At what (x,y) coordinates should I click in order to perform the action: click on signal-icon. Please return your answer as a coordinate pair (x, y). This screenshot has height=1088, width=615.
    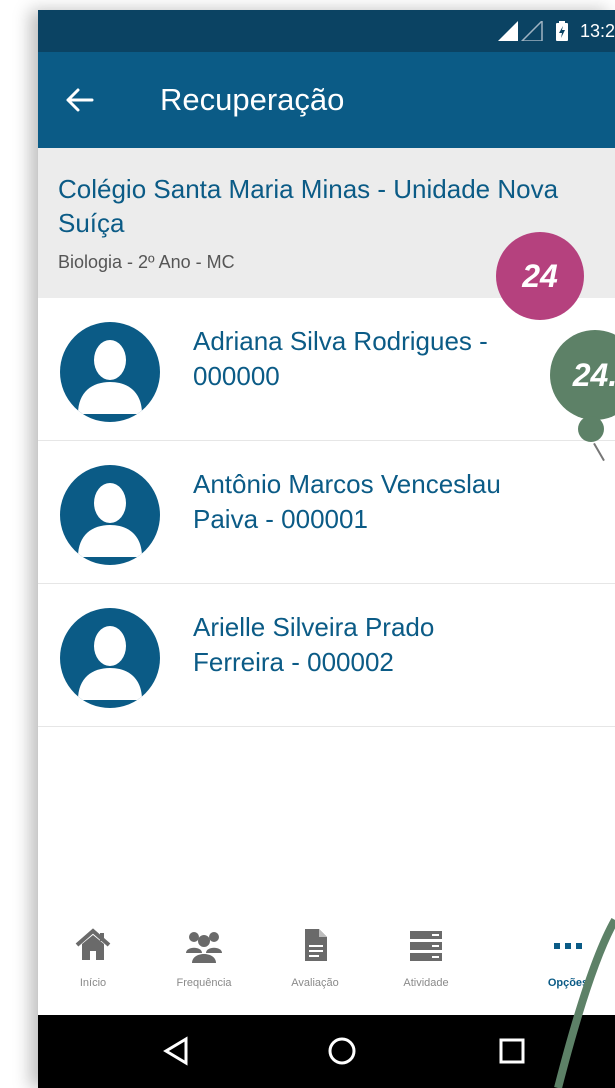
    Looking at the image, I should click on (520, 31).